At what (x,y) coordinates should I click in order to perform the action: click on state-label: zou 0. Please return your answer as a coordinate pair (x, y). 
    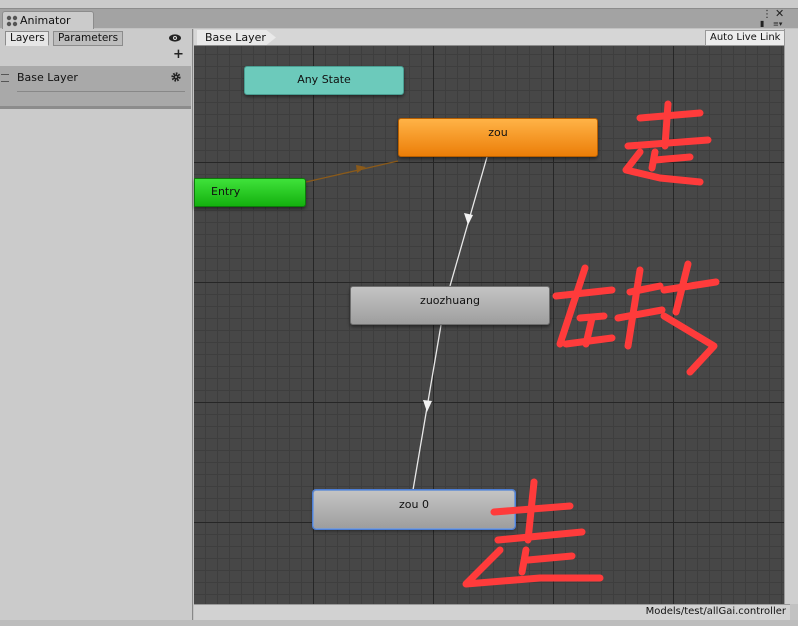
    Looking at the image, I should click on (414, 504).